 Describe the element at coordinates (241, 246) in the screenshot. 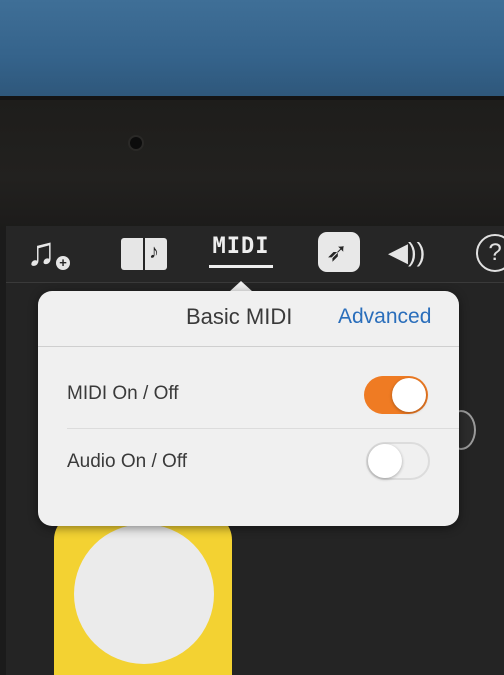

I see `midi-icon: MIDI` at that location.